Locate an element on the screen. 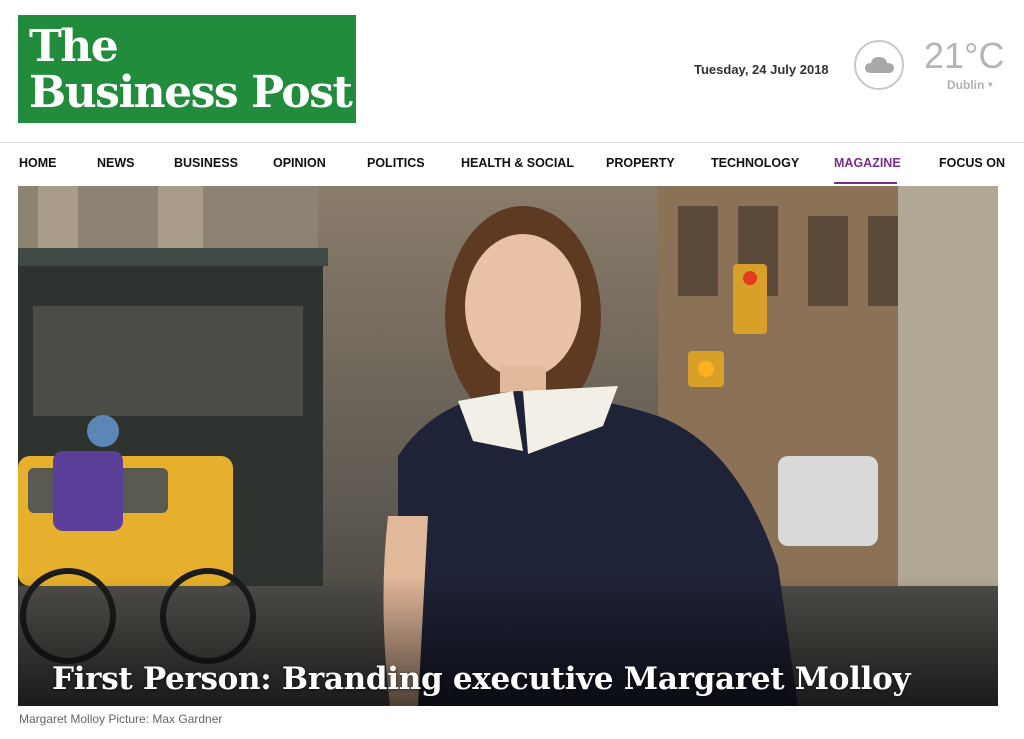 This screenshot has height=739, width=1024. weather-city-selector: Dublin ▾ is located at coordinates (969, 85).